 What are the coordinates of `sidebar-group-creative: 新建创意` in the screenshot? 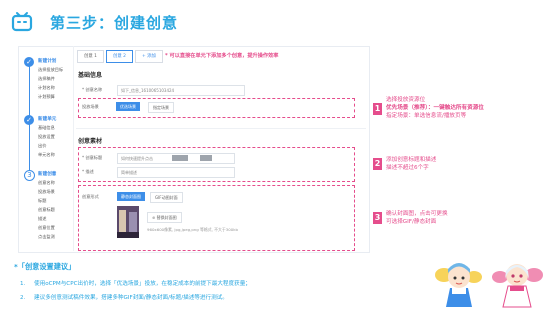 It's located at (47, 174).